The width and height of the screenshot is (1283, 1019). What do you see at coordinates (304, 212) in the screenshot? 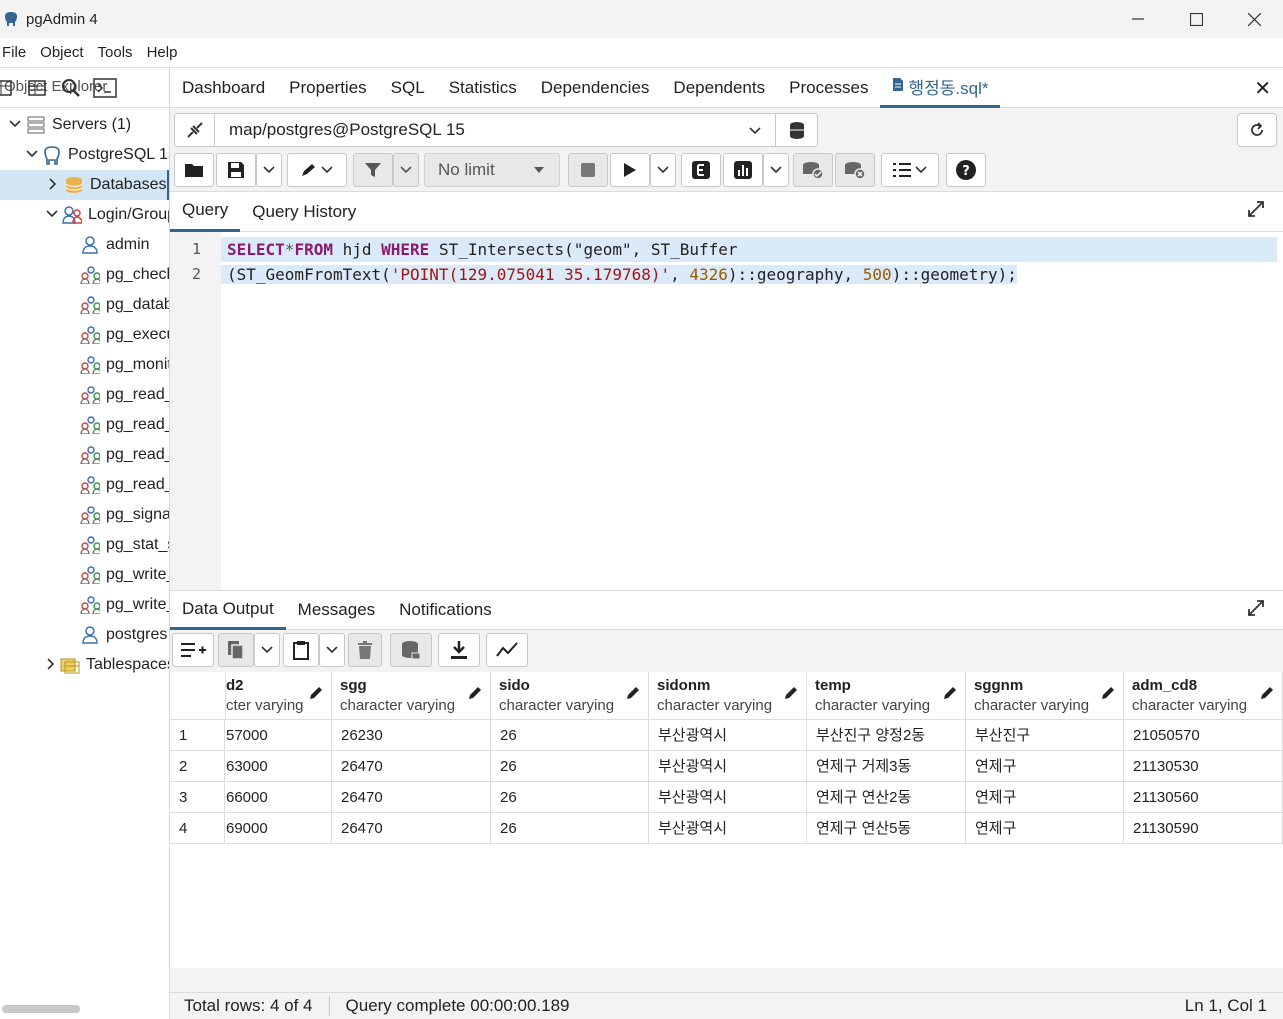
I see `tab-query-history: Query History` at bounding box center [304, 212].